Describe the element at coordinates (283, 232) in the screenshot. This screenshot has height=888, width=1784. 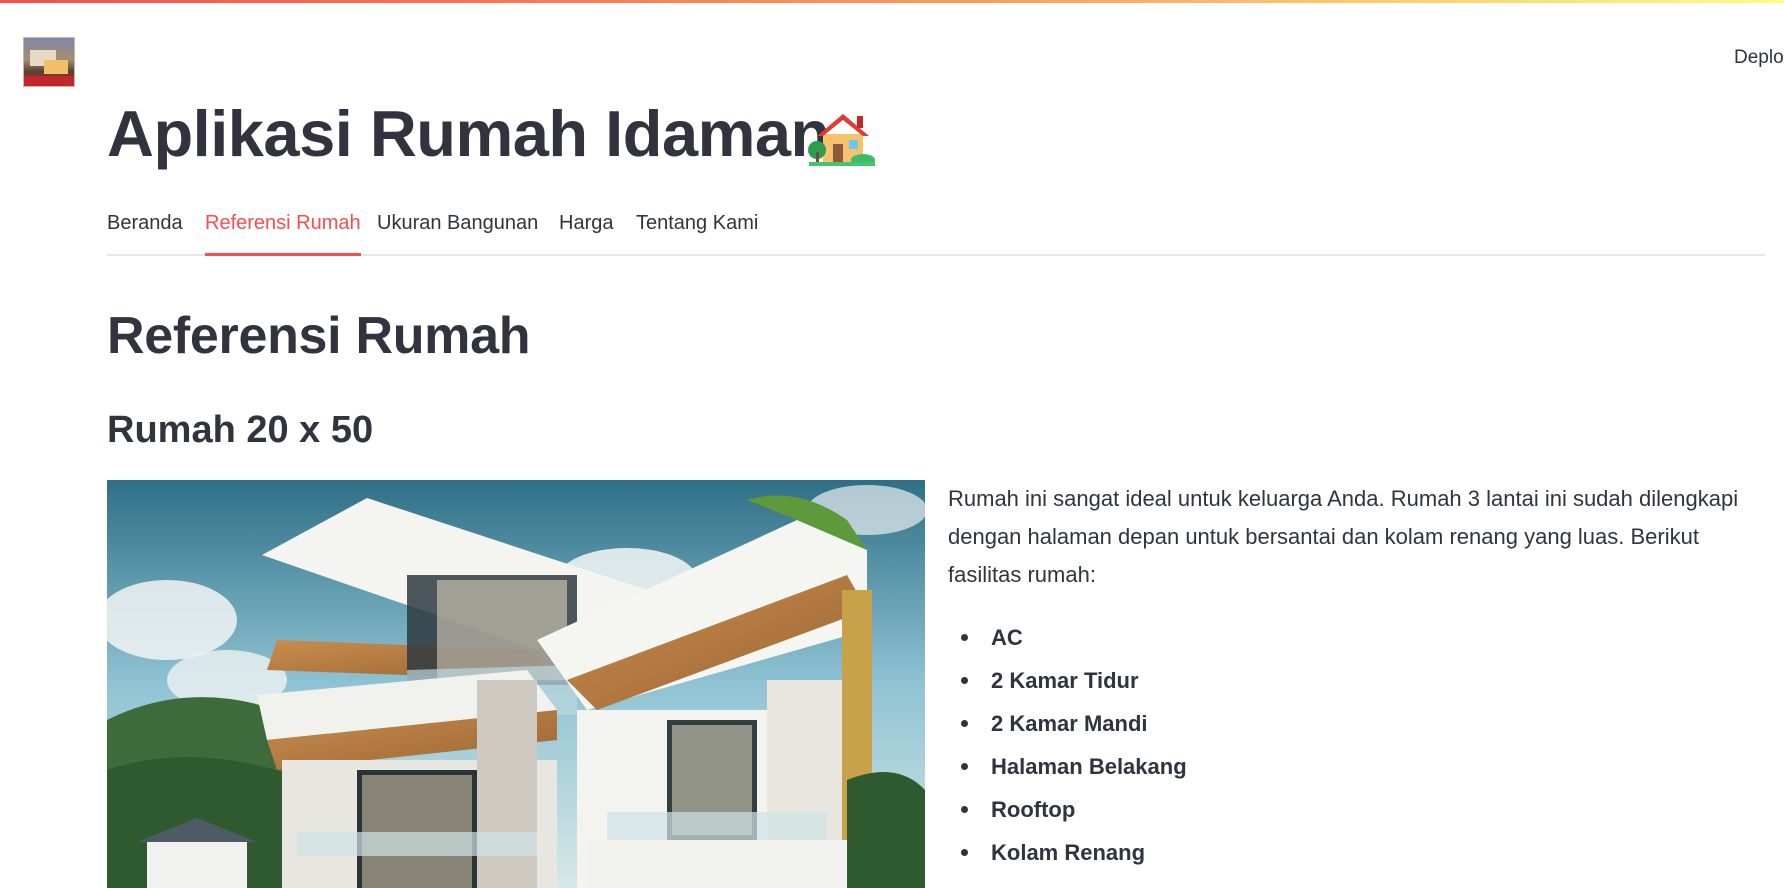
I see `tab-referensi-rumah: Referensi Rumah` at that location.